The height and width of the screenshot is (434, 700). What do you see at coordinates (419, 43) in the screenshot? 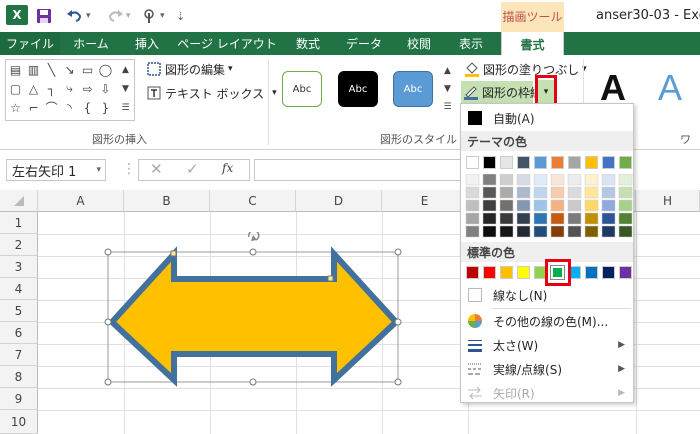
I see `tab-review: 校閲` at bounding box center [419, 43].